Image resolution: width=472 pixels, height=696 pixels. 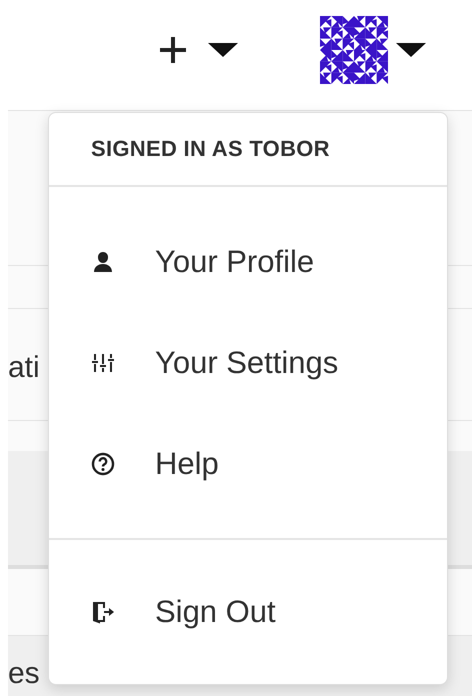 What do you see at coordinates (103, 262) in the screenshot?
I see `person-icon` at bounding box center [103, 262].